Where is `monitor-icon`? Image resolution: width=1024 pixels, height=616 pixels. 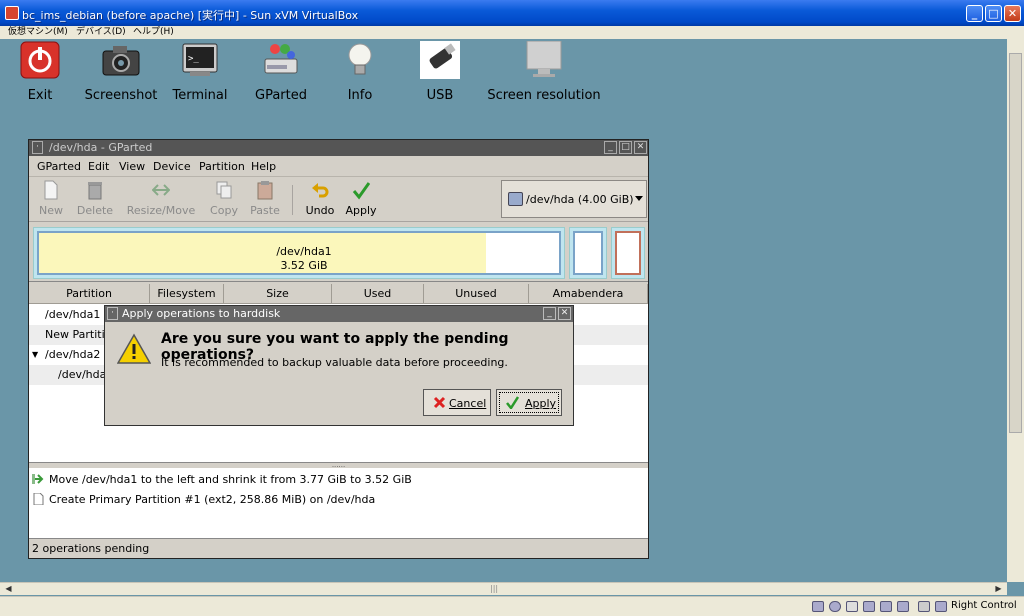 monitor-icon is located at coordinates (544, 59).